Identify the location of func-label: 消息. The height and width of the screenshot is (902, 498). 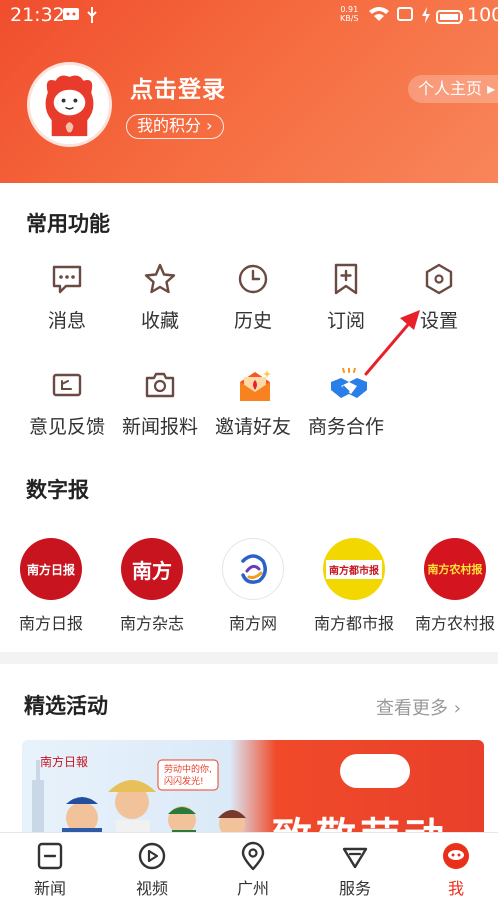
(66, 321).